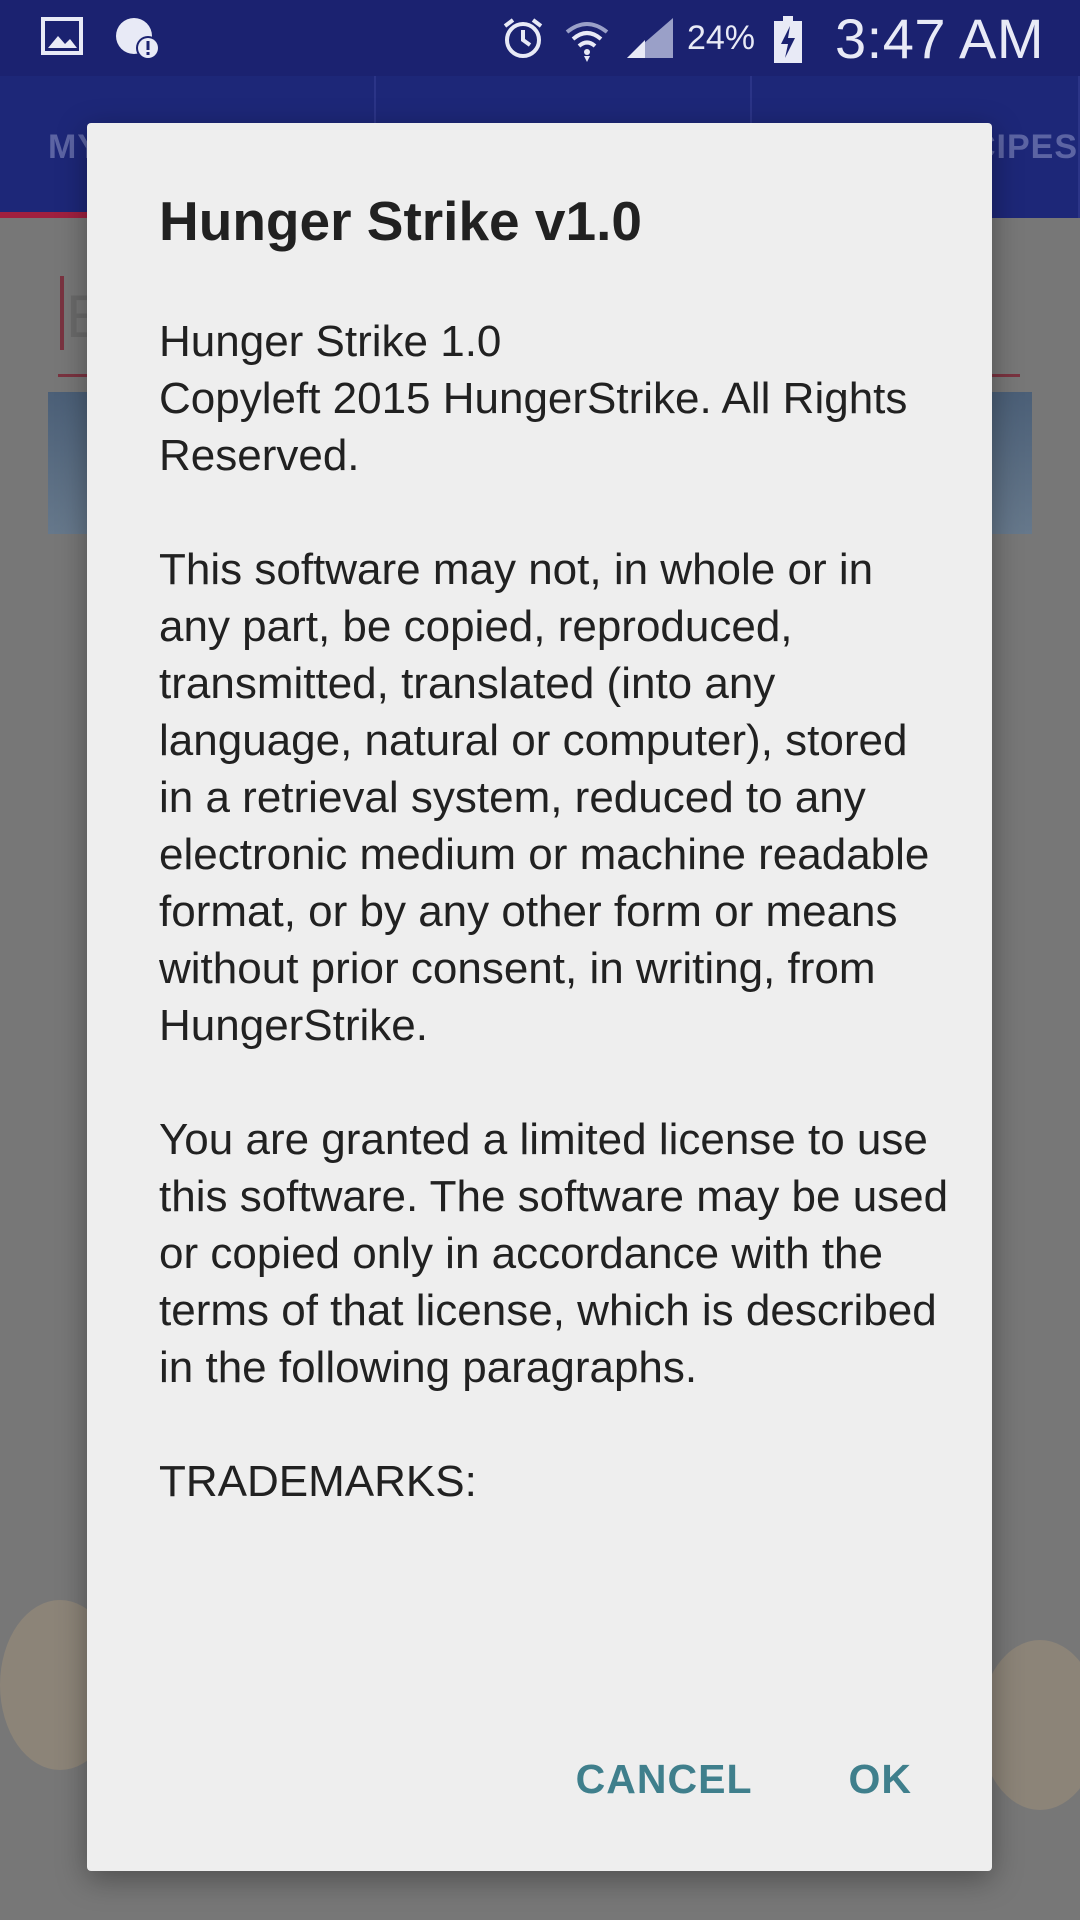  I want to click on dialog-actions: CANCEL OK, so click(744, 1779).